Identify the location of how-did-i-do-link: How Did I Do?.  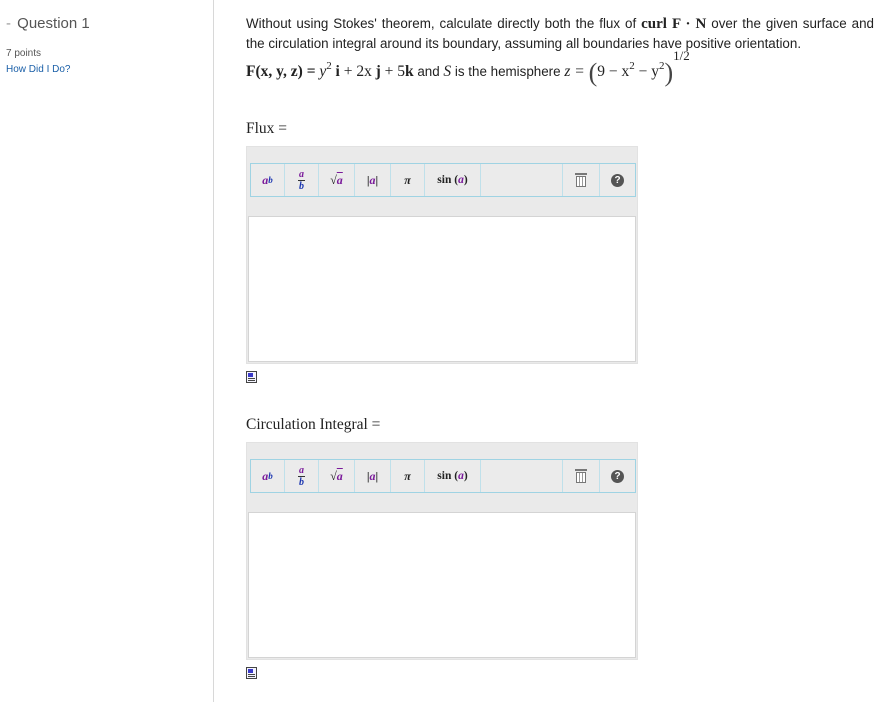
(38, 69).